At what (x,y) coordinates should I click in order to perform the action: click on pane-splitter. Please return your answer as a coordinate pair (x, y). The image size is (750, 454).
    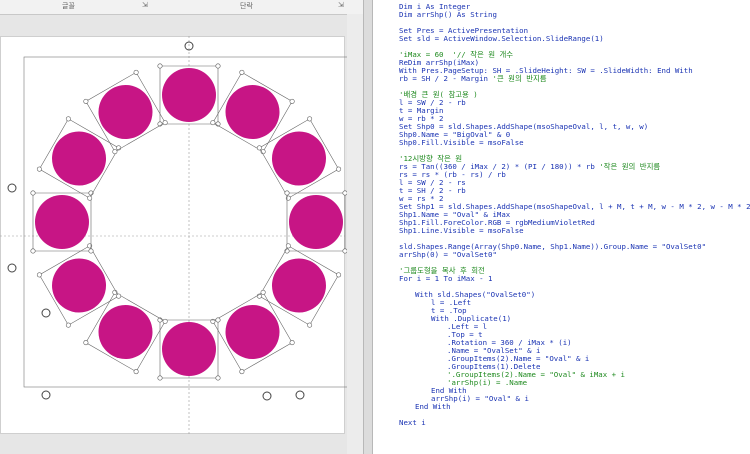
    Looking at the image, I should click on (368, 227).